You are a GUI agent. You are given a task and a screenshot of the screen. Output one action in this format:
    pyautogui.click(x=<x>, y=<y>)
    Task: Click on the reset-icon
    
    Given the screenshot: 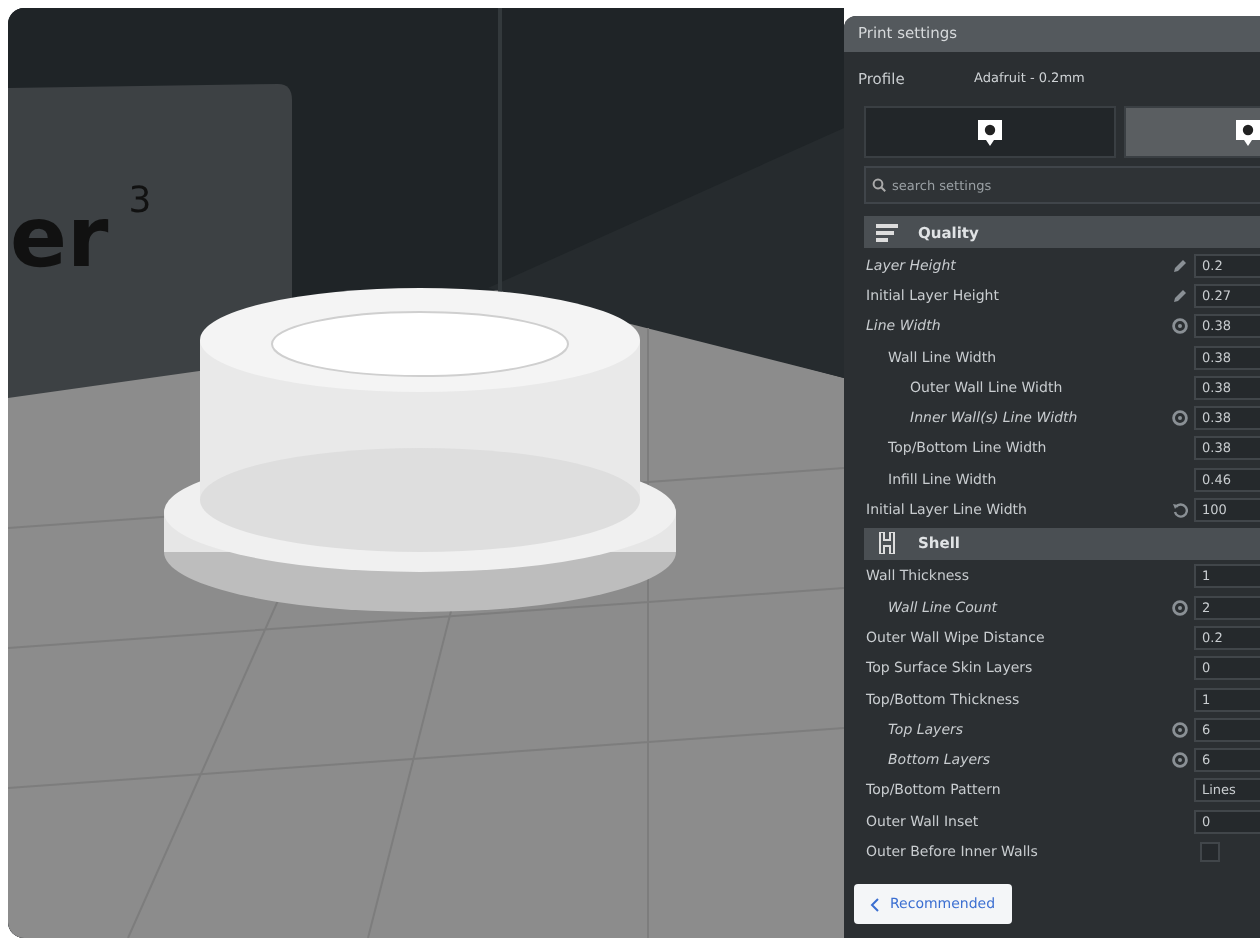 What is the action you would take?
    pyautogui.click(x=1180, y=510)
    